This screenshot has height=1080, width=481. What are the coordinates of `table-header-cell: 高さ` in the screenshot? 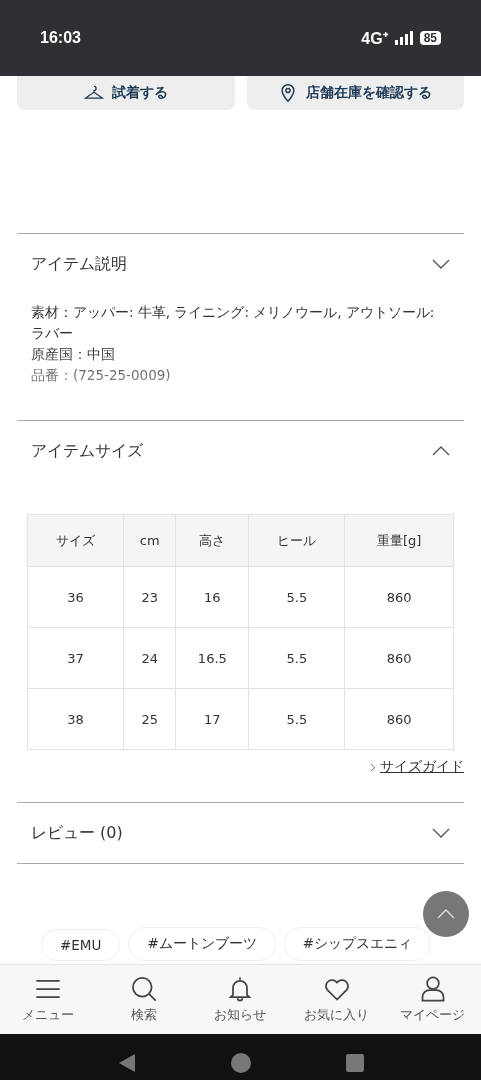 It's located at (212, 540).